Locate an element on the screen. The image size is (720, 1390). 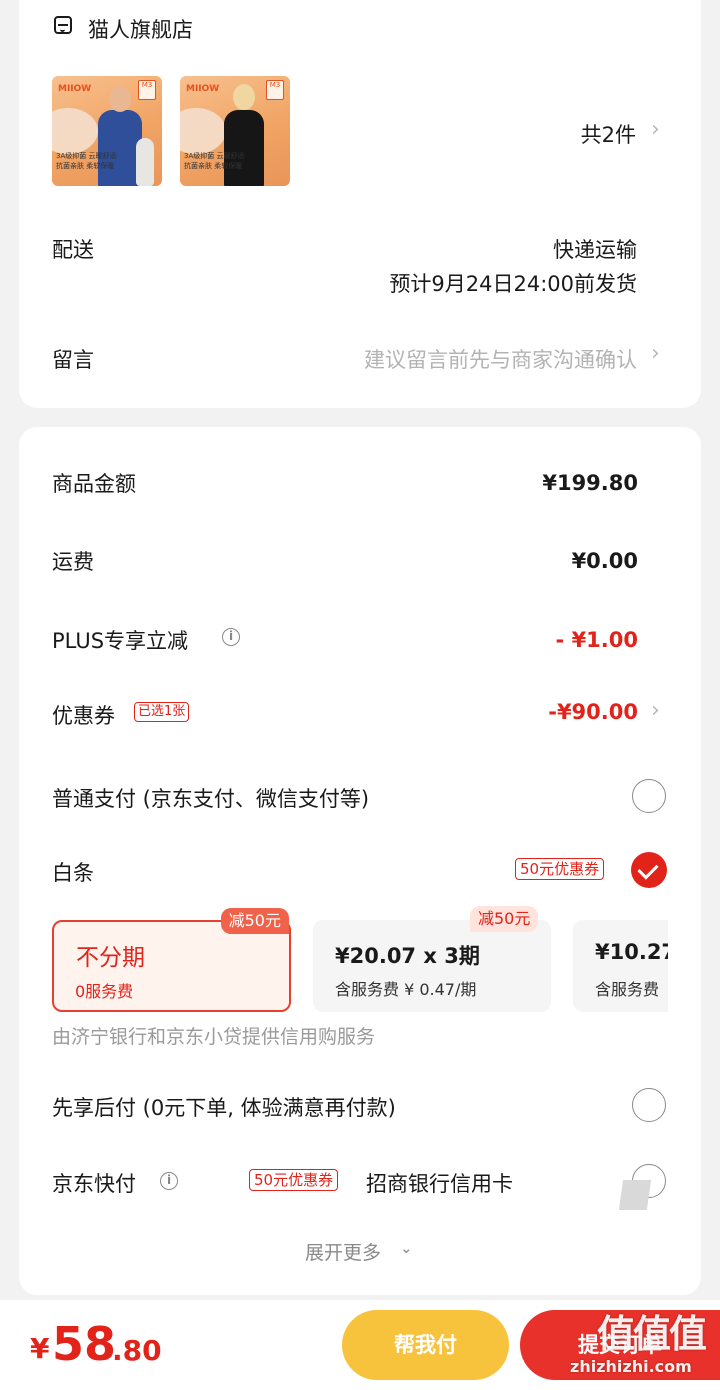
quickpay-label: 京东快付 is located at coordinates (94, 1183).